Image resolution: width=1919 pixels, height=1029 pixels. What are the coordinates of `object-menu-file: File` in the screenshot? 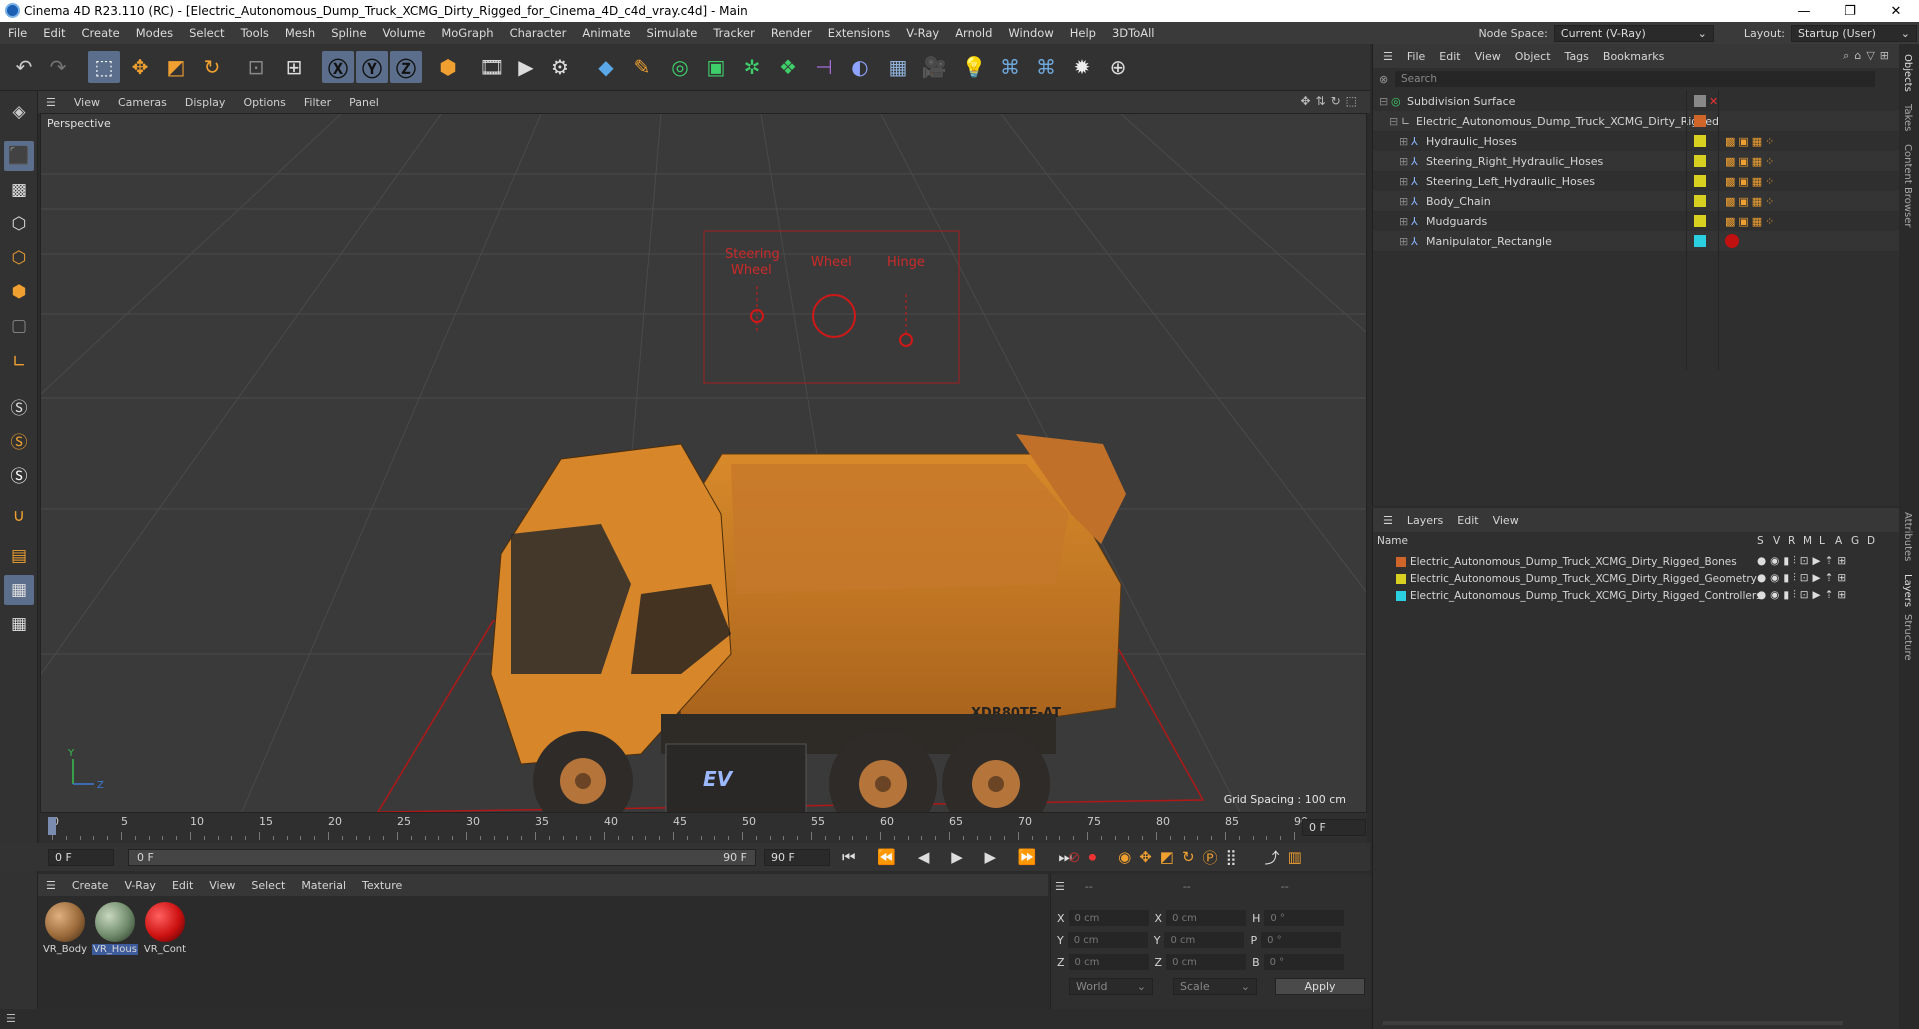 It's located at (1416, 56).